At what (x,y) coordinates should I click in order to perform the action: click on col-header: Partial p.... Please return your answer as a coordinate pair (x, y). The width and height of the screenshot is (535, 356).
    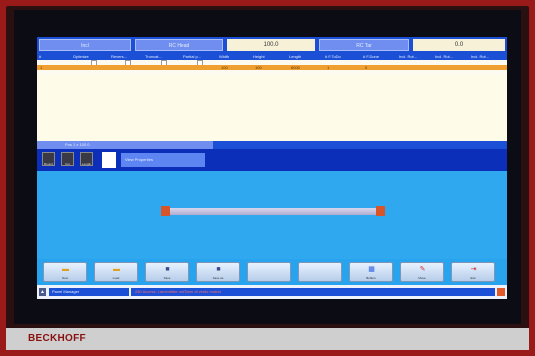
    Looking at the image, I should click on (192, 56).